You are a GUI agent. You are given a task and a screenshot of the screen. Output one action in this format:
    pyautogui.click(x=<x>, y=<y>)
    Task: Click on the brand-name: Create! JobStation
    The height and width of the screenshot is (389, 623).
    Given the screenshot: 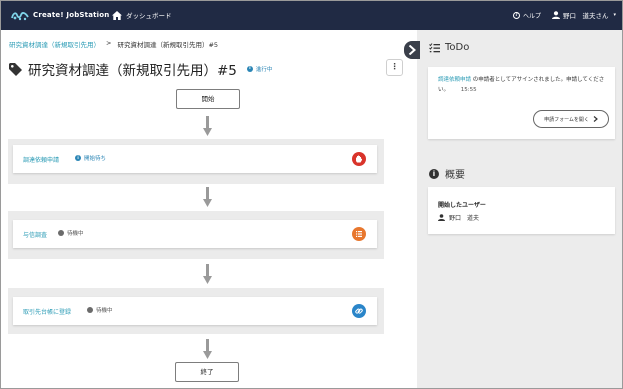 What is the action you would take?
    pyautogui.click(x=71, y=15)
    